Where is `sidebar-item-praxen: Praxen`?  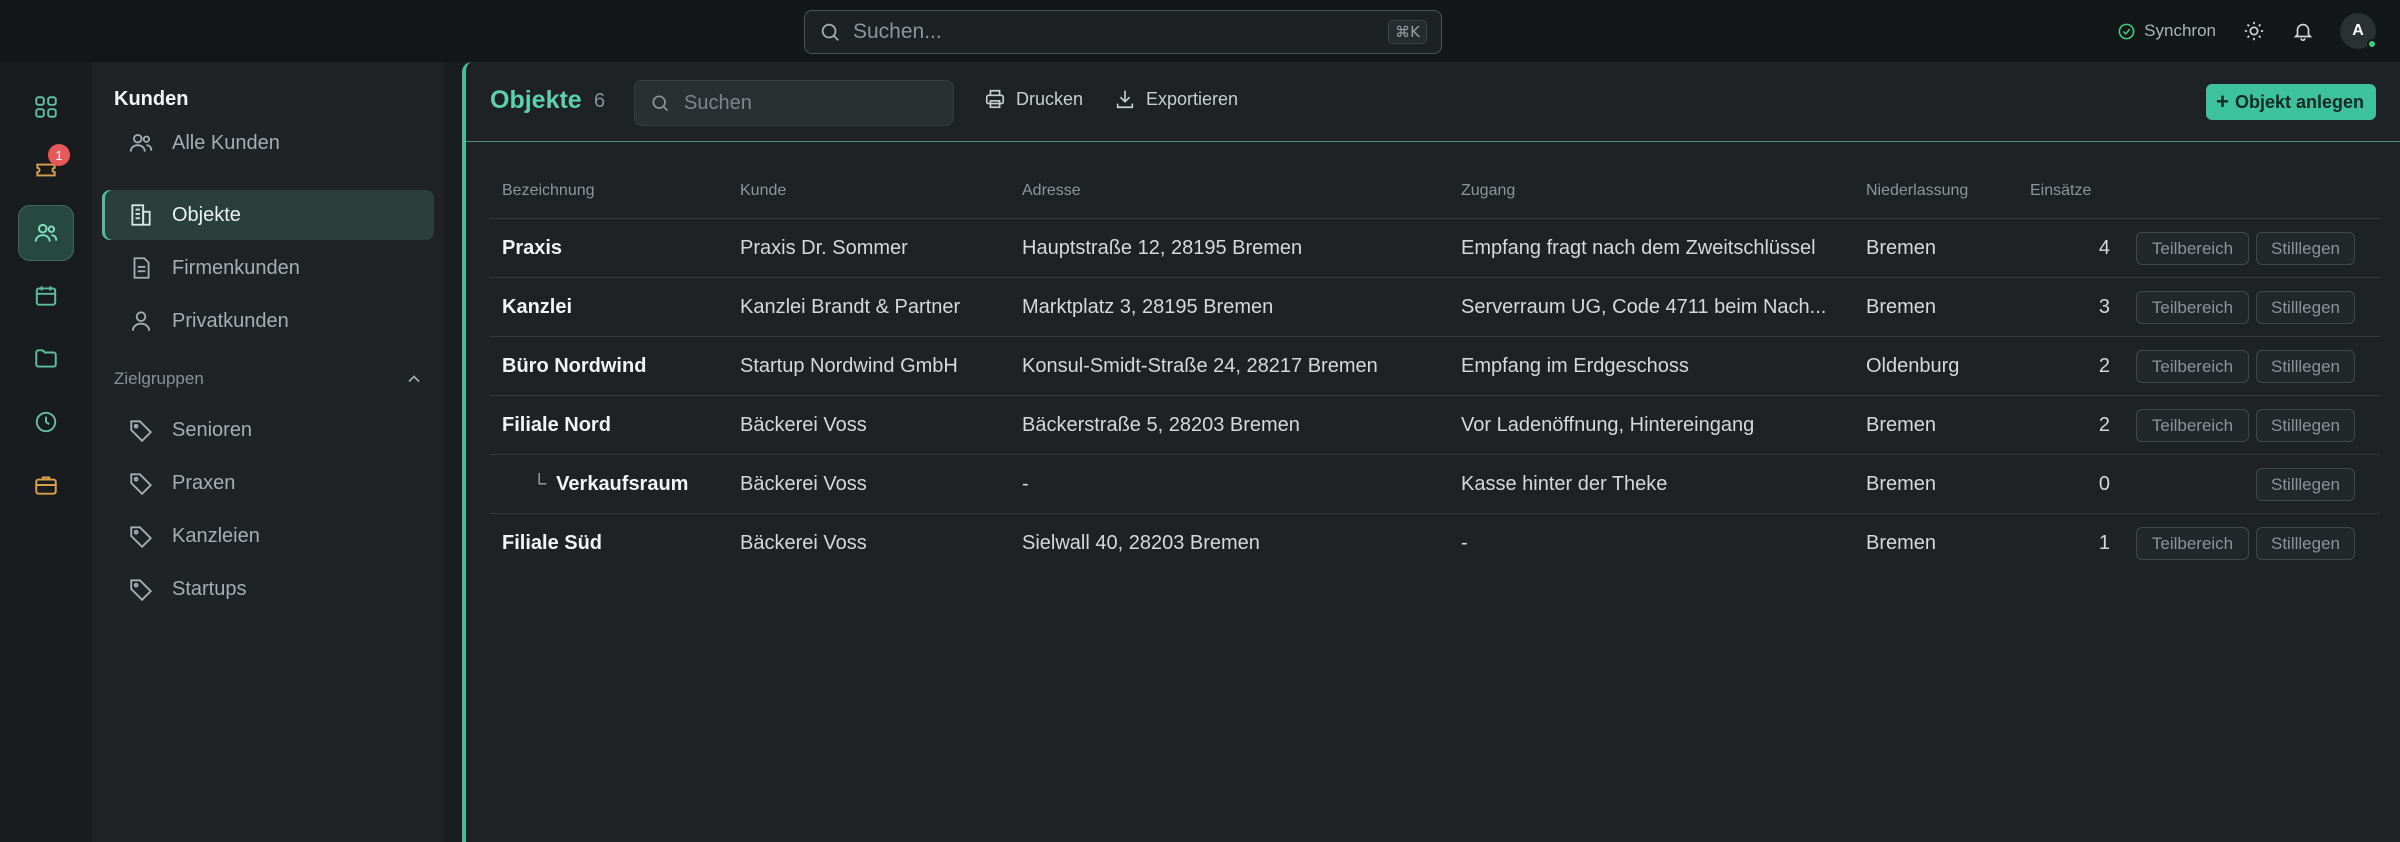
sidebar-item-praxen: Praxen is located at coordinates (268, 483).